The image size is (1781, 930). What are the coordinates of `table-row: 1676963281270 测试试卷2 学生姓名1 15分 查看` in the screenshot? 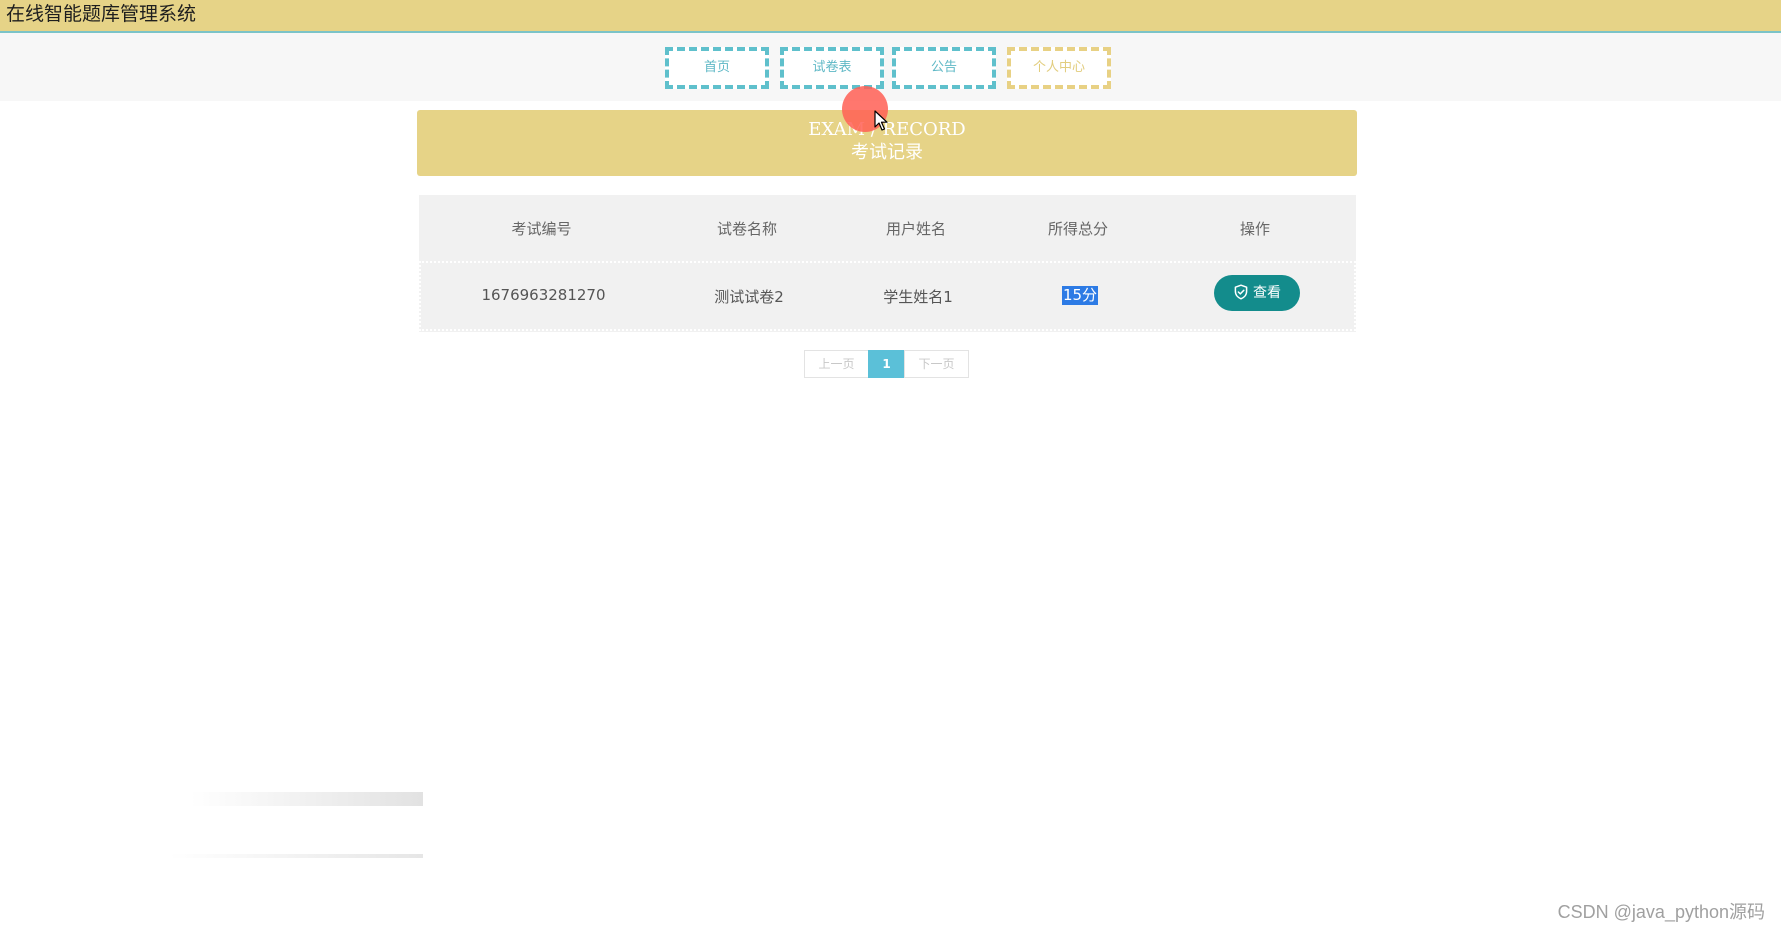 It's located at (887, 296).